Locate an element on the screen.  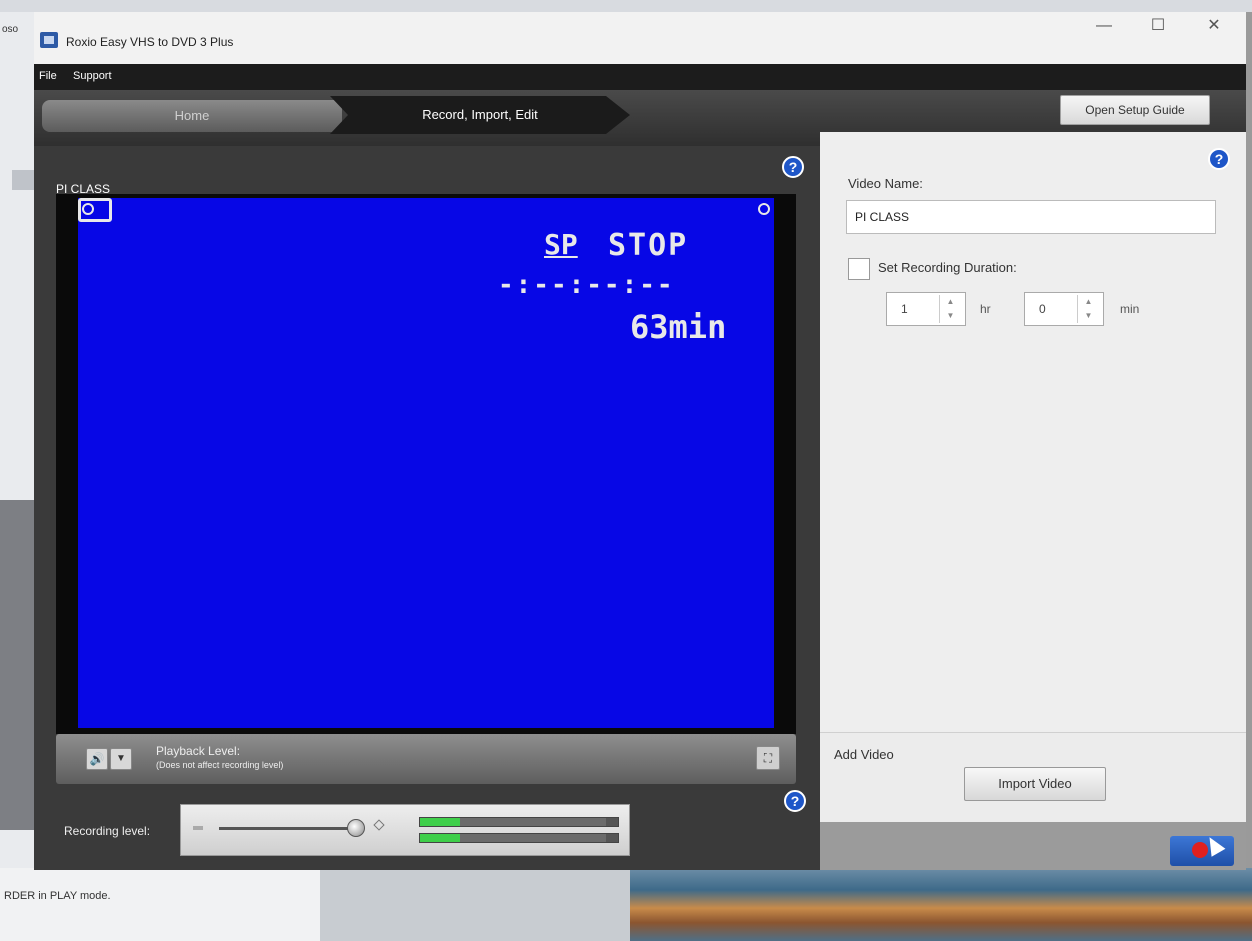
hours-unit: hr is located at coordinates (985, 309).